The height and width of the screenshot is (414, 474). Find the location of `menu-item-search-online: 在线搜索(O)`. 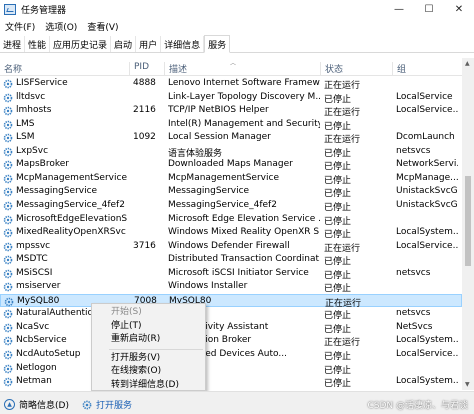

menu-item-search-online: 在线搜索(O) is located at coordinates (148, 372).